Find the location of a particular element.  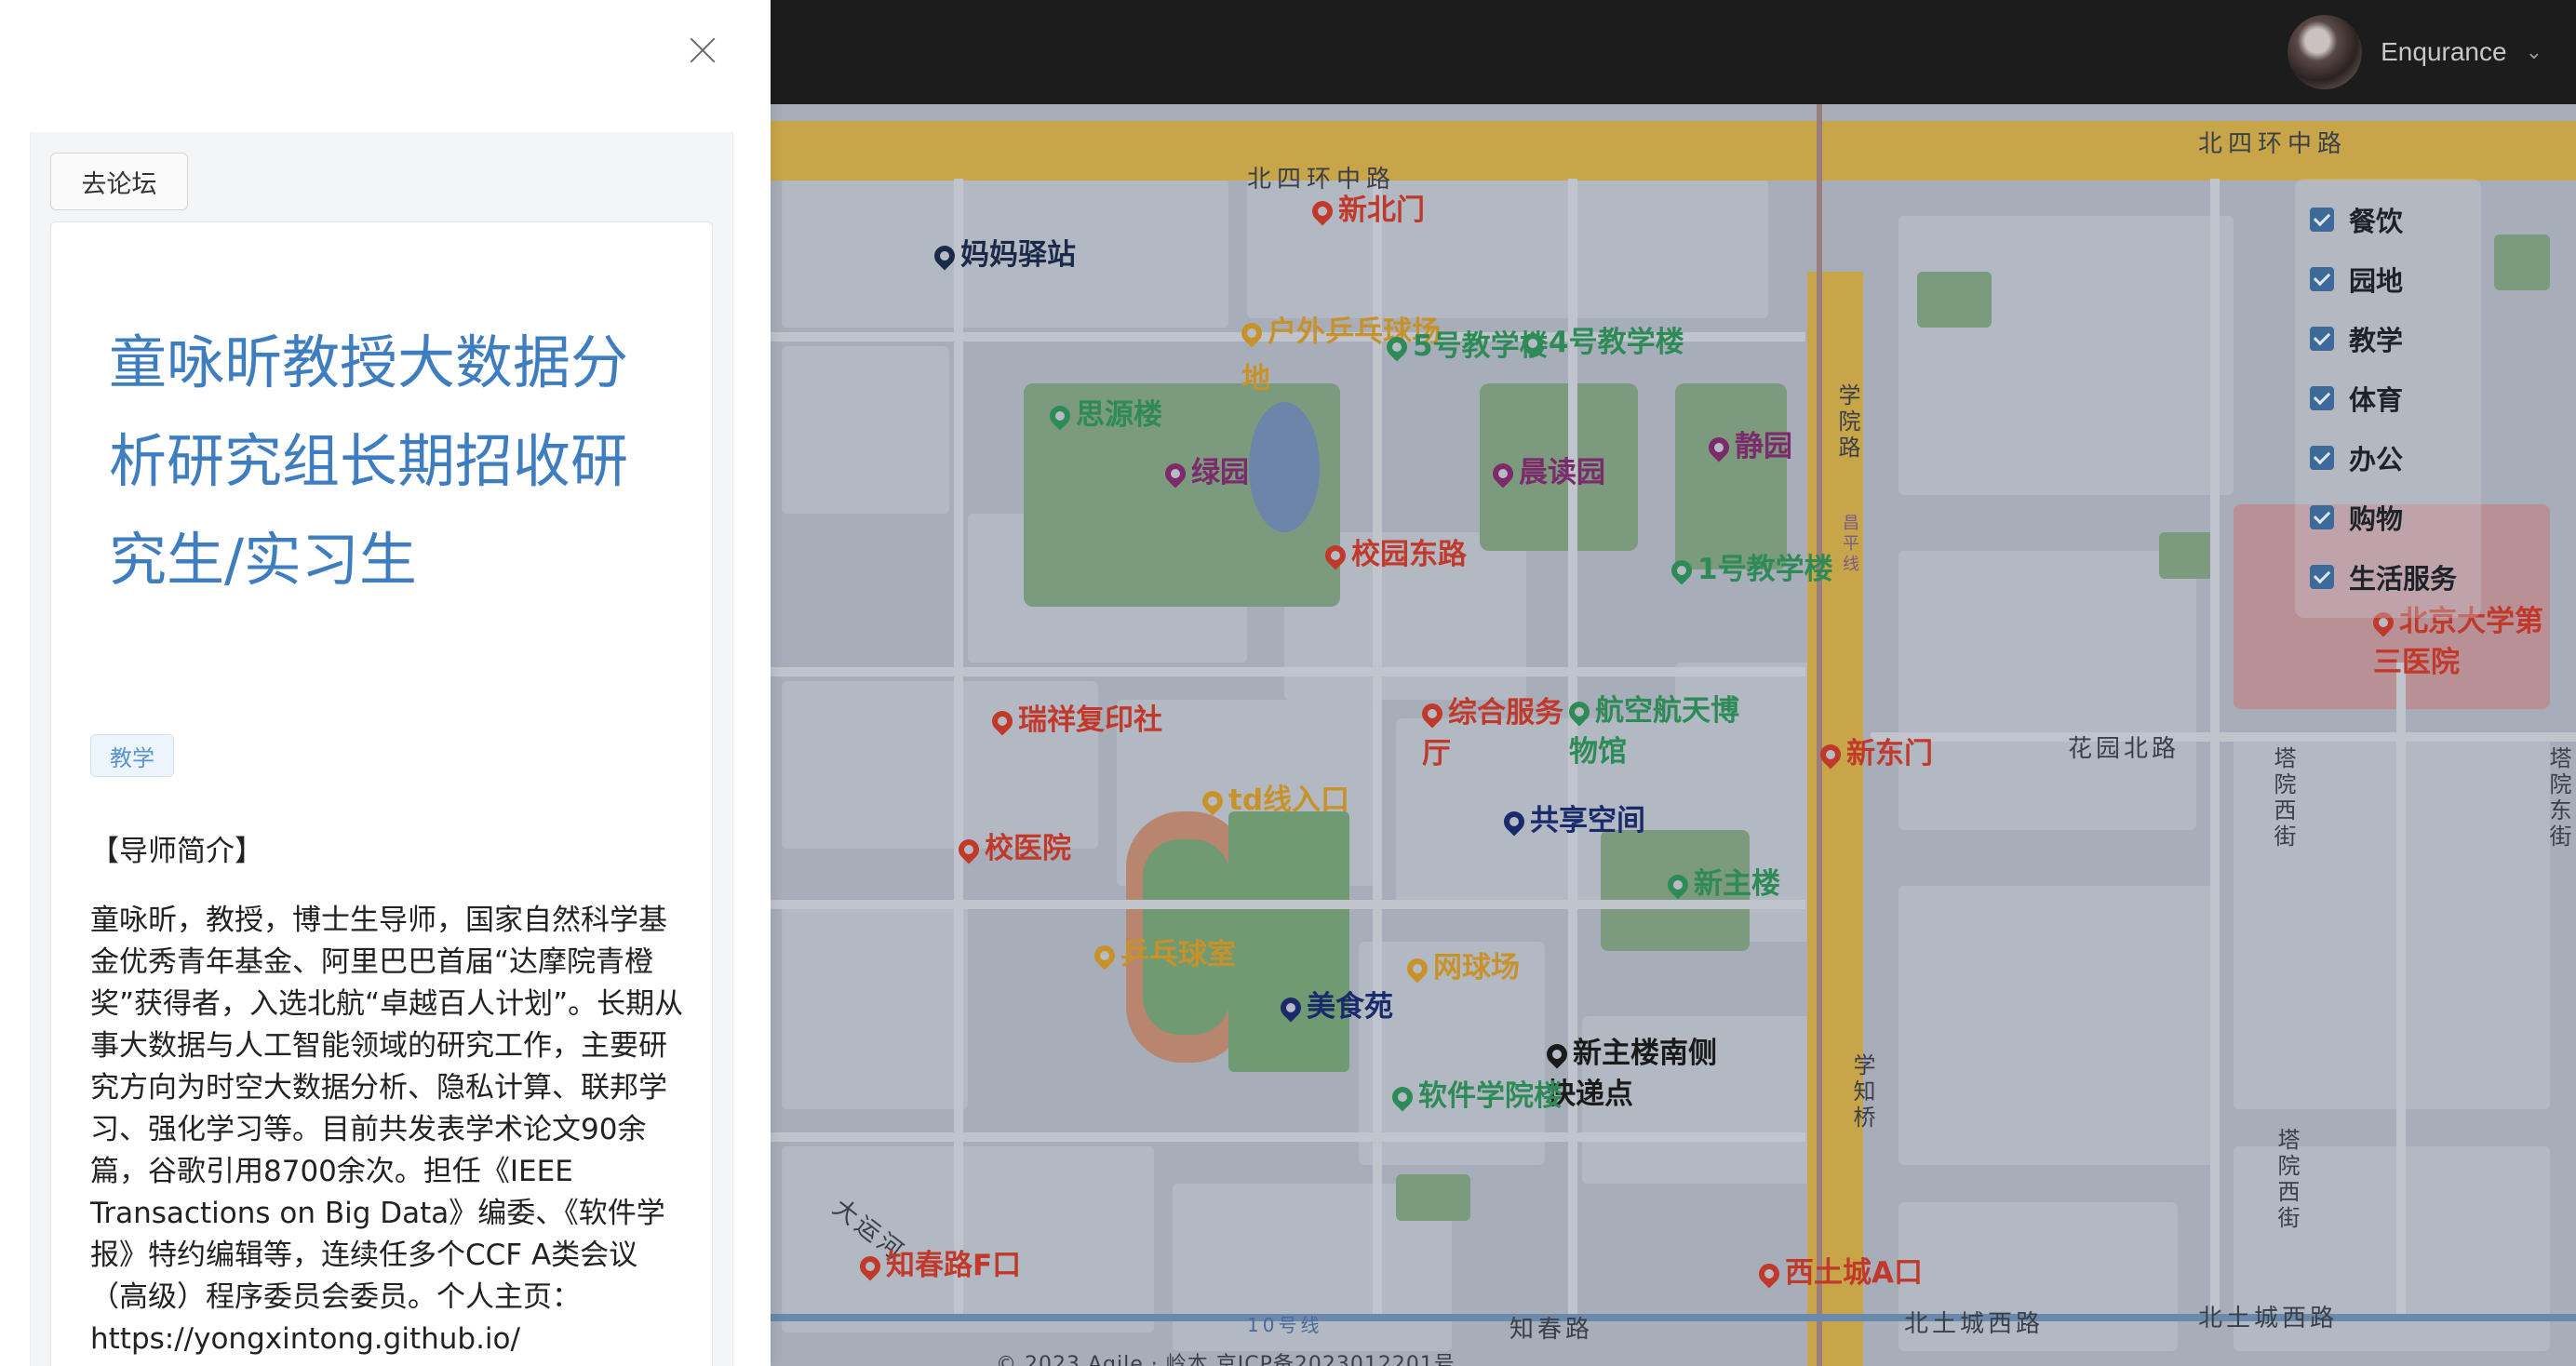

poi-service-hall: 综合服务厅 is located at coordinates (1498, 733).